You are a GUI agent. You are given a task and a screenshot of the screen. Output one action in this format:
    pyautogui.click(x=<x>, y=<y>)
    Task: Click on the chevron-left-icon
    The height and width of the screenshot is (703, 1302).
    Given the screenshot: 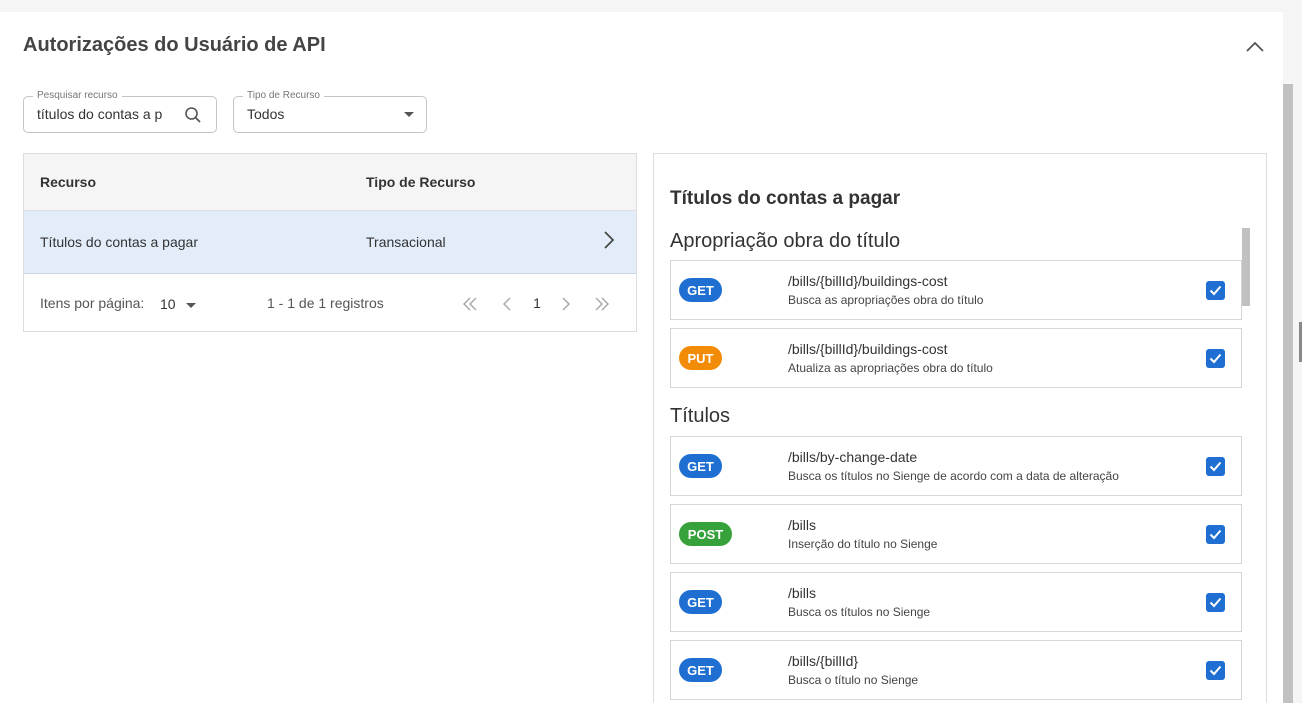 What is the action you would take?
    pyautogui.click(x=506, y=304)
    